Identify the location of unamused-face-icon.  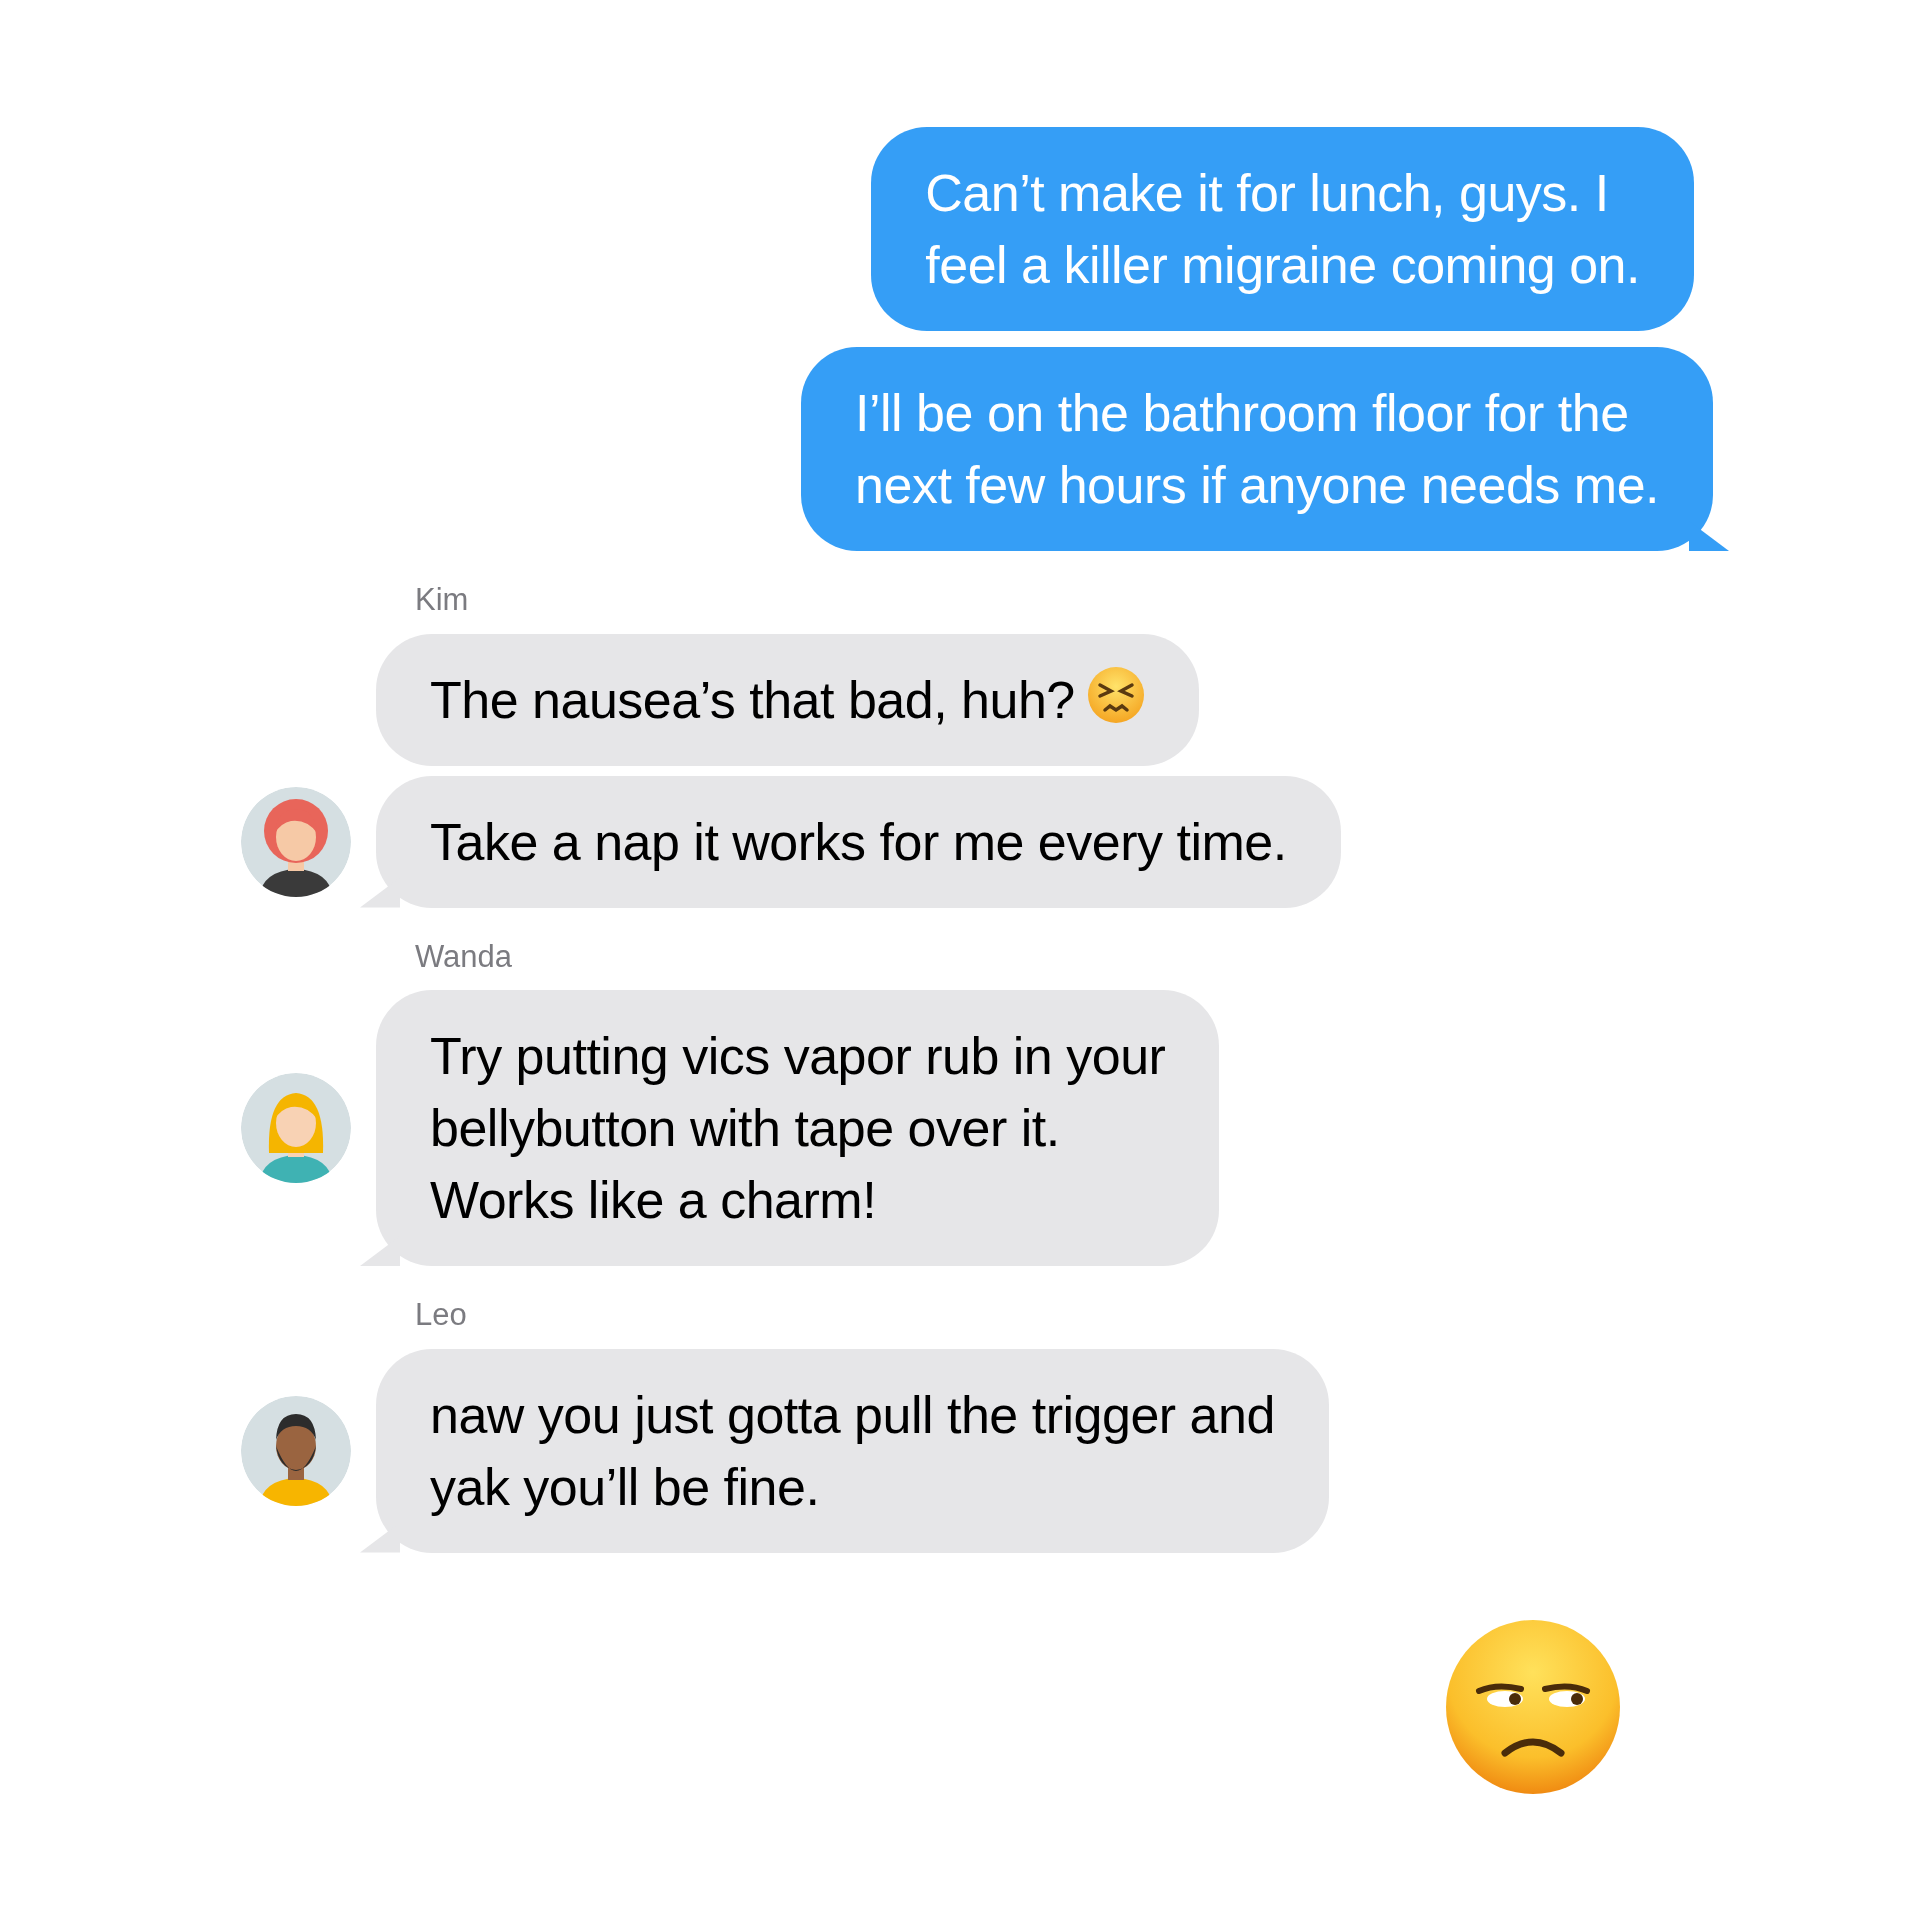
(1533, 1706).